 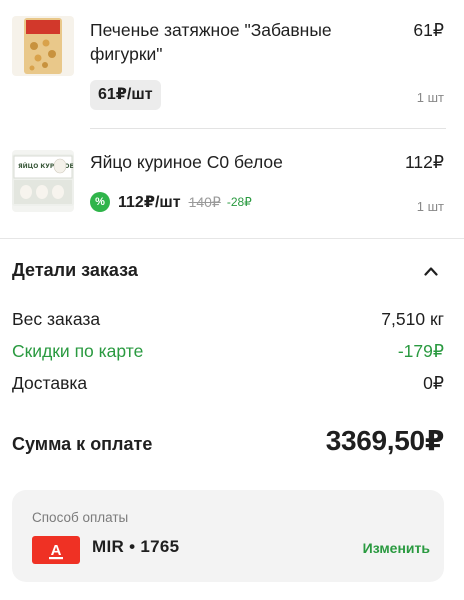 I want to click on total-value: 3369,50₽, so click(x=385, y=440).